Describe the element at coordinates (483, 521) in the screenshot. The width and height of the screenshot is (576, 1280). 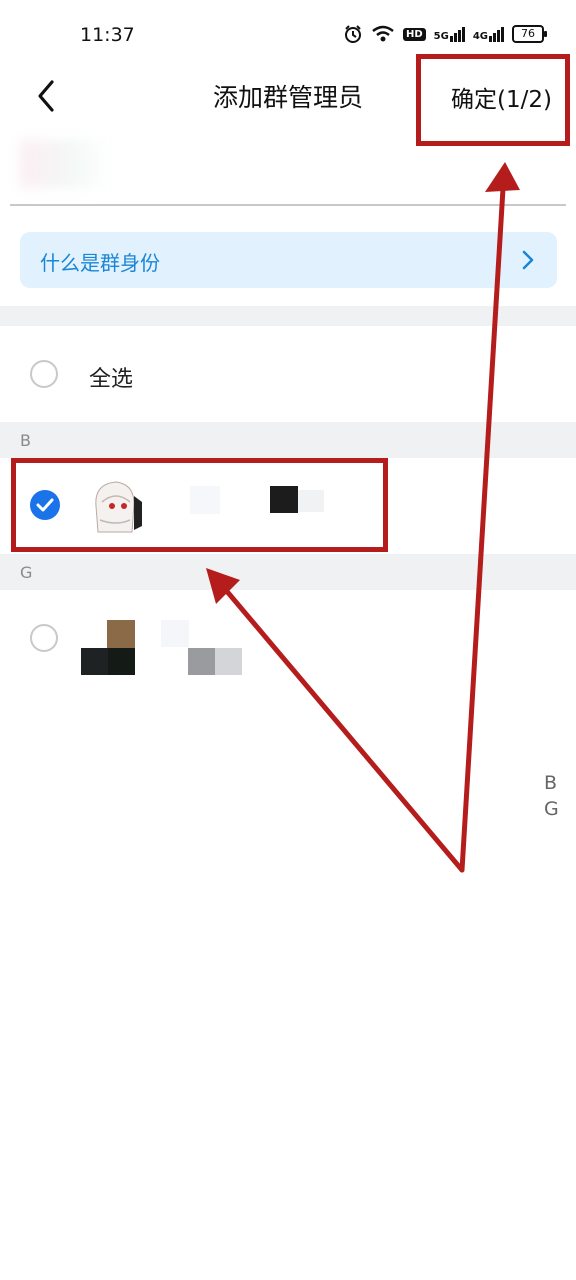
I see `annotation-arrow-up` at that location.